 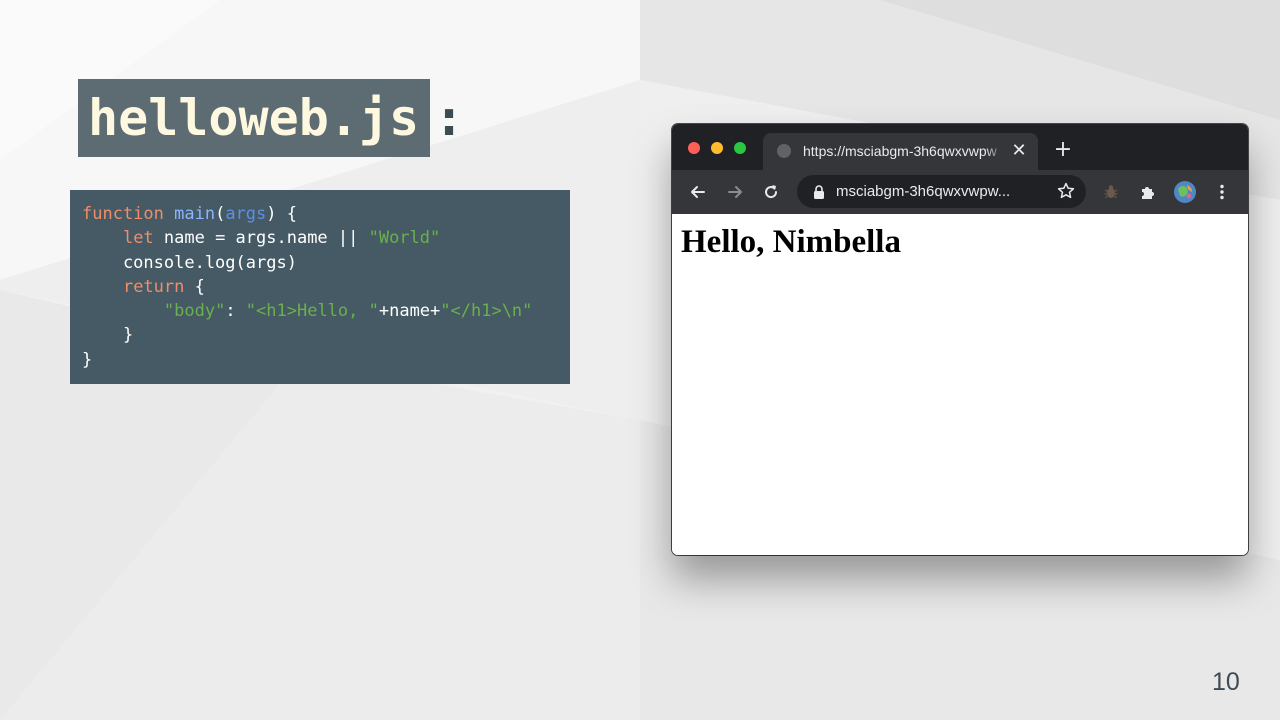 I want to click on kebab-menu-icon, so click(x=1222, y=192).